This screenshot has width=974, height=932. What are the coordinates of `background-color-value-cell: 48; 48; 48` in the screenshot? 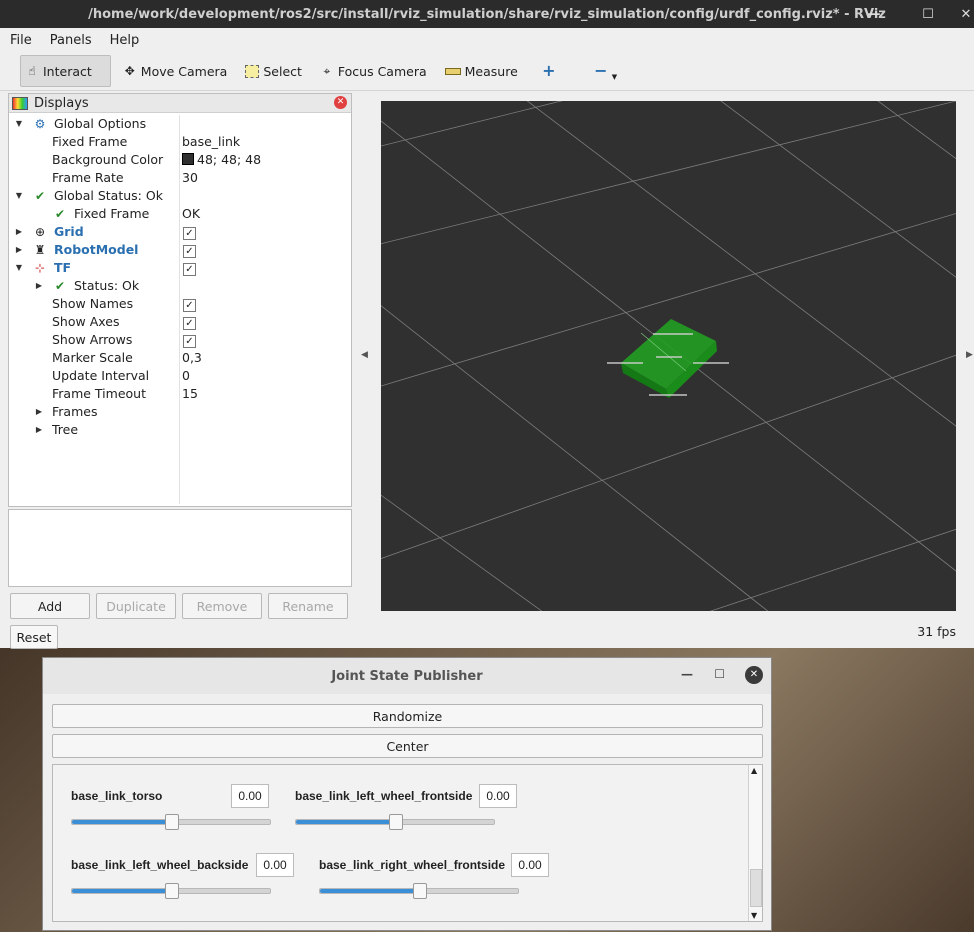 It's located at (221, 160).